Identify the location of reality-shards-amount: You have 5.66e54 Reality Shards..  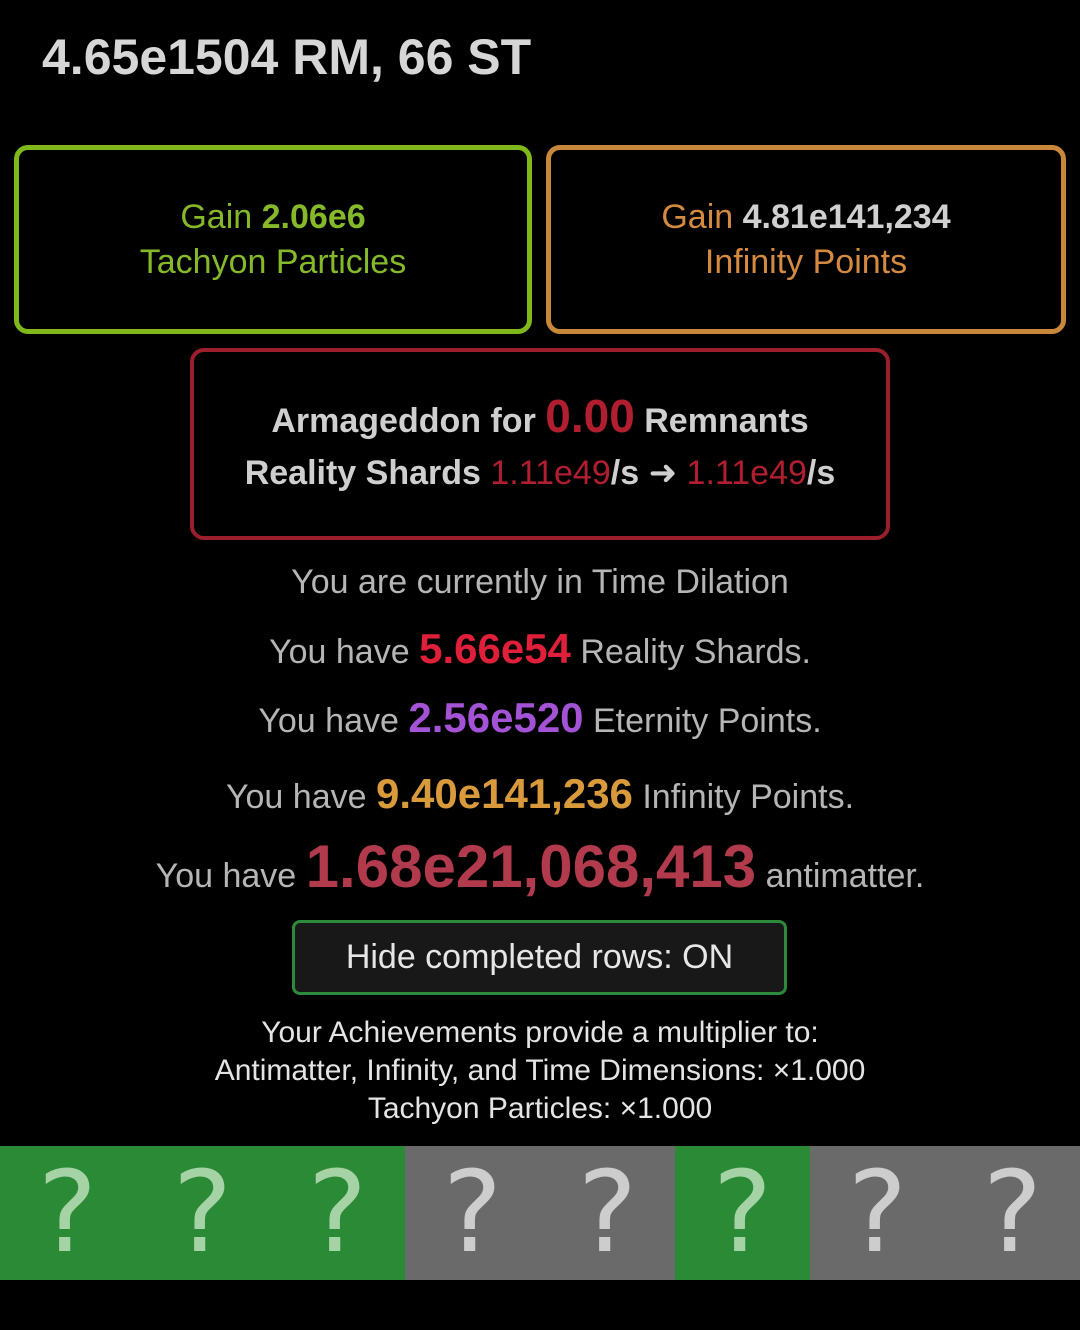
(540, 649).